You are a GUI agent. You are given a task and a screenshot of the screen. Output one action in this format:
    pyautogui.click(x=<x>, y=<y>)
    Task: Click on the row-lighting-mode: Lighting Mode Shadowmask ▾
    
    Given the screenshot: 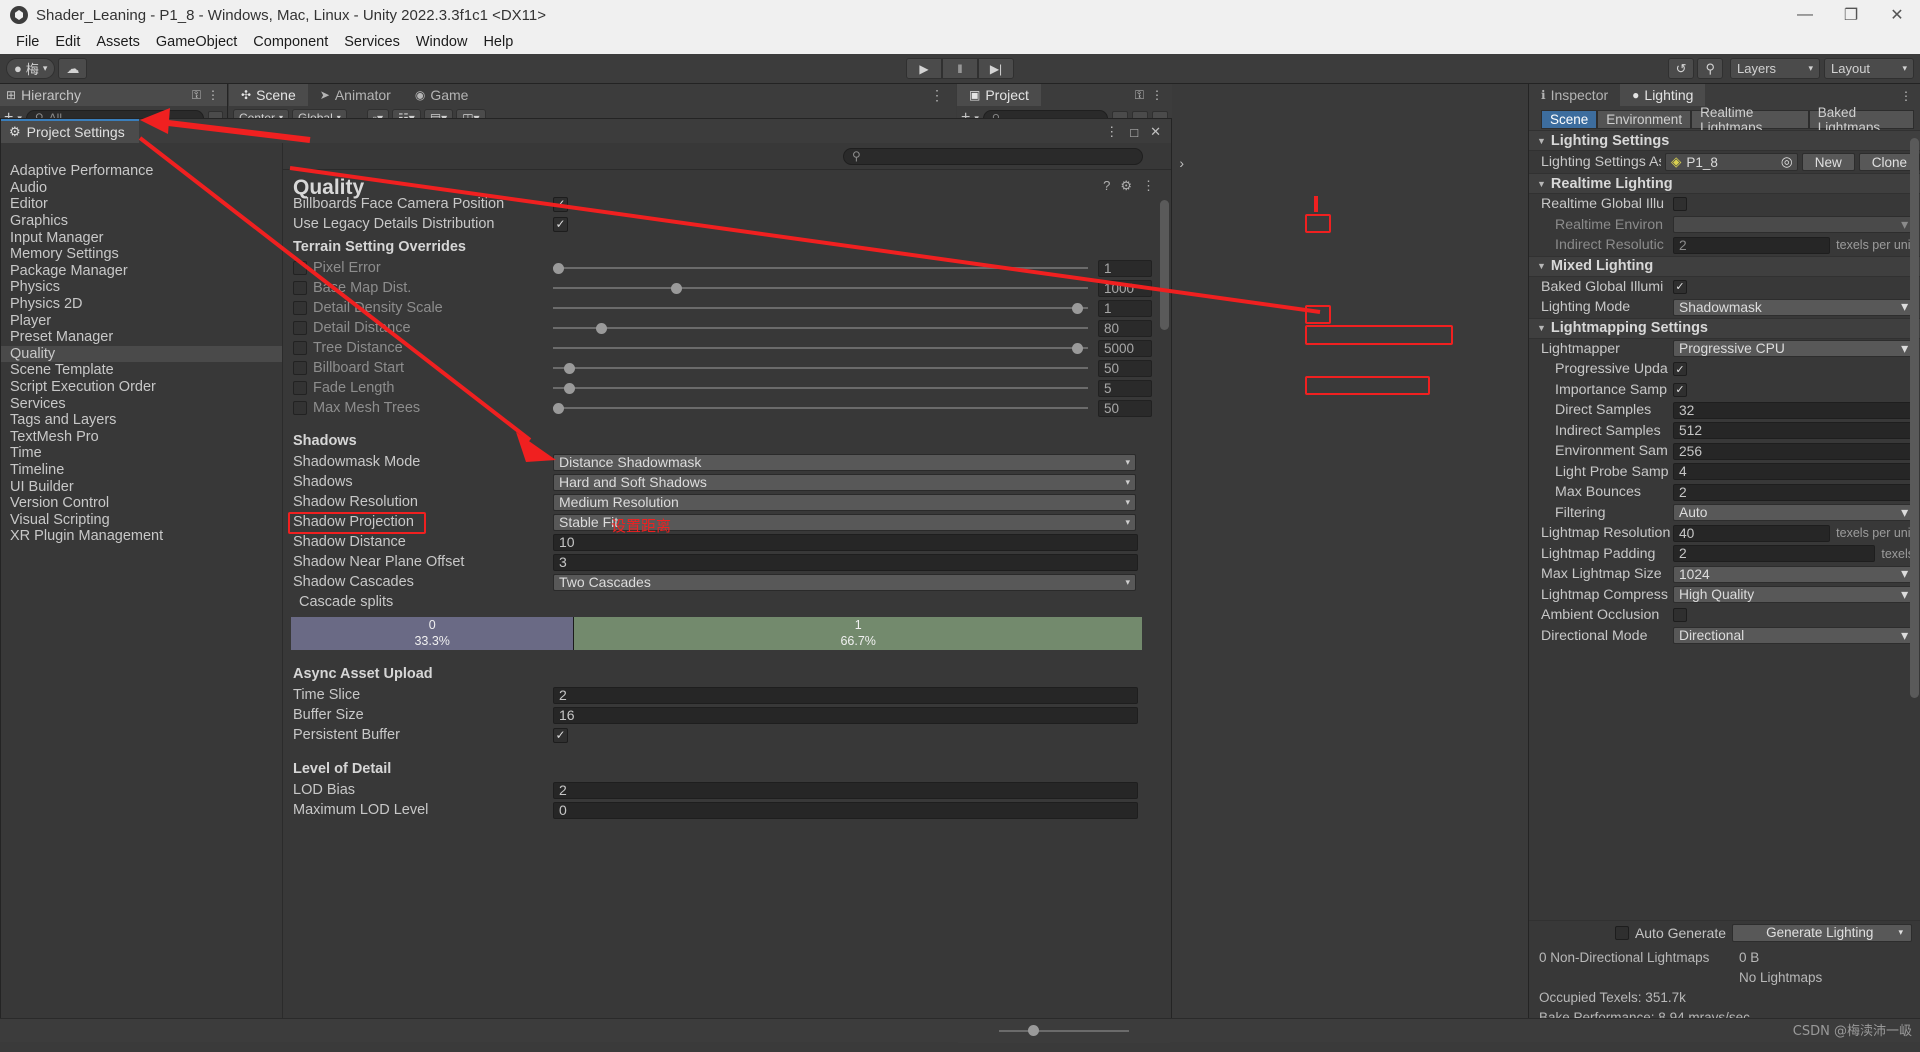 What is the action you would take?
    pyautogui.click(x=1724, y=307)
    